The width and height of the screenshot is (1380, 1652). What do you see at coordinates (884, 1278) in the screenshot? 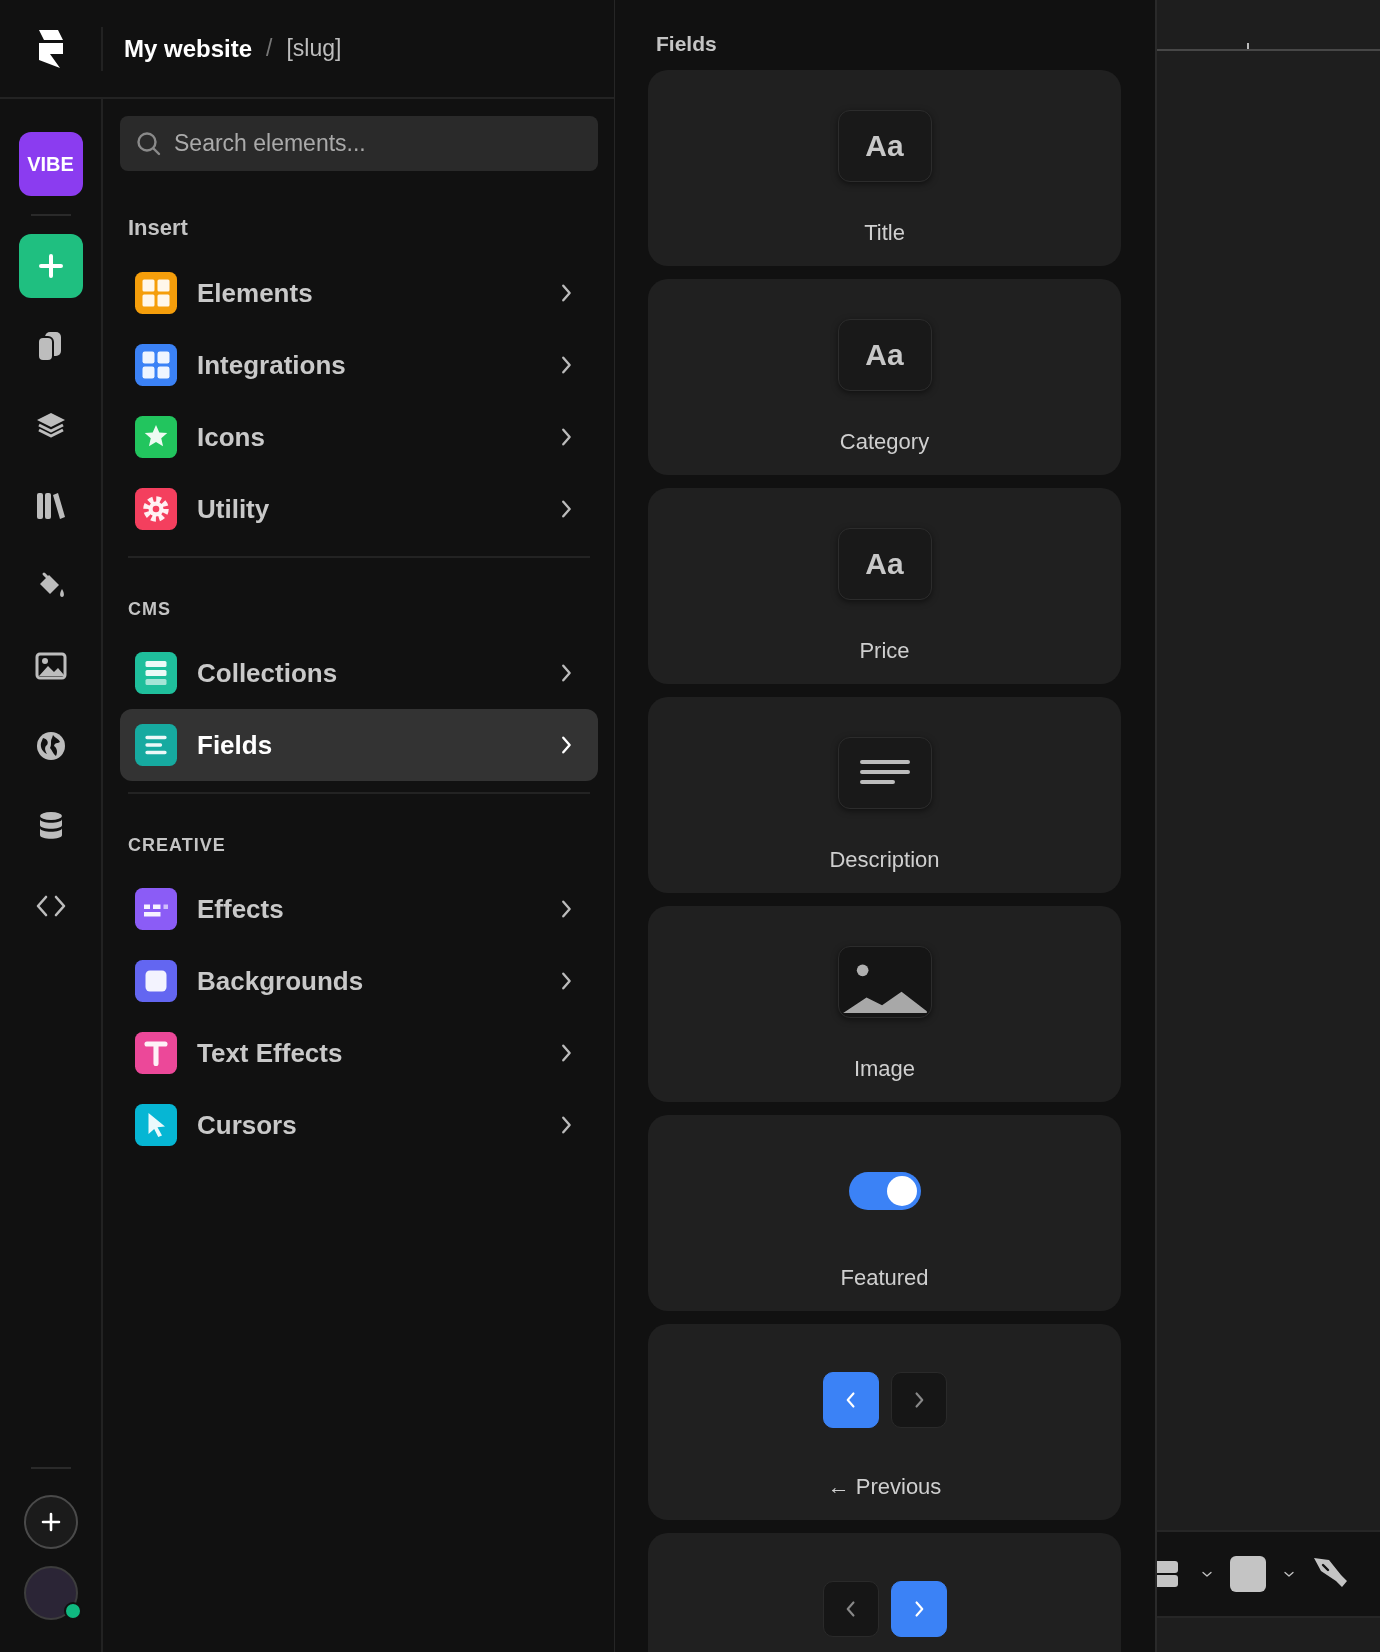
I see `card-label: Featured` at bounding box center [884, 1278].